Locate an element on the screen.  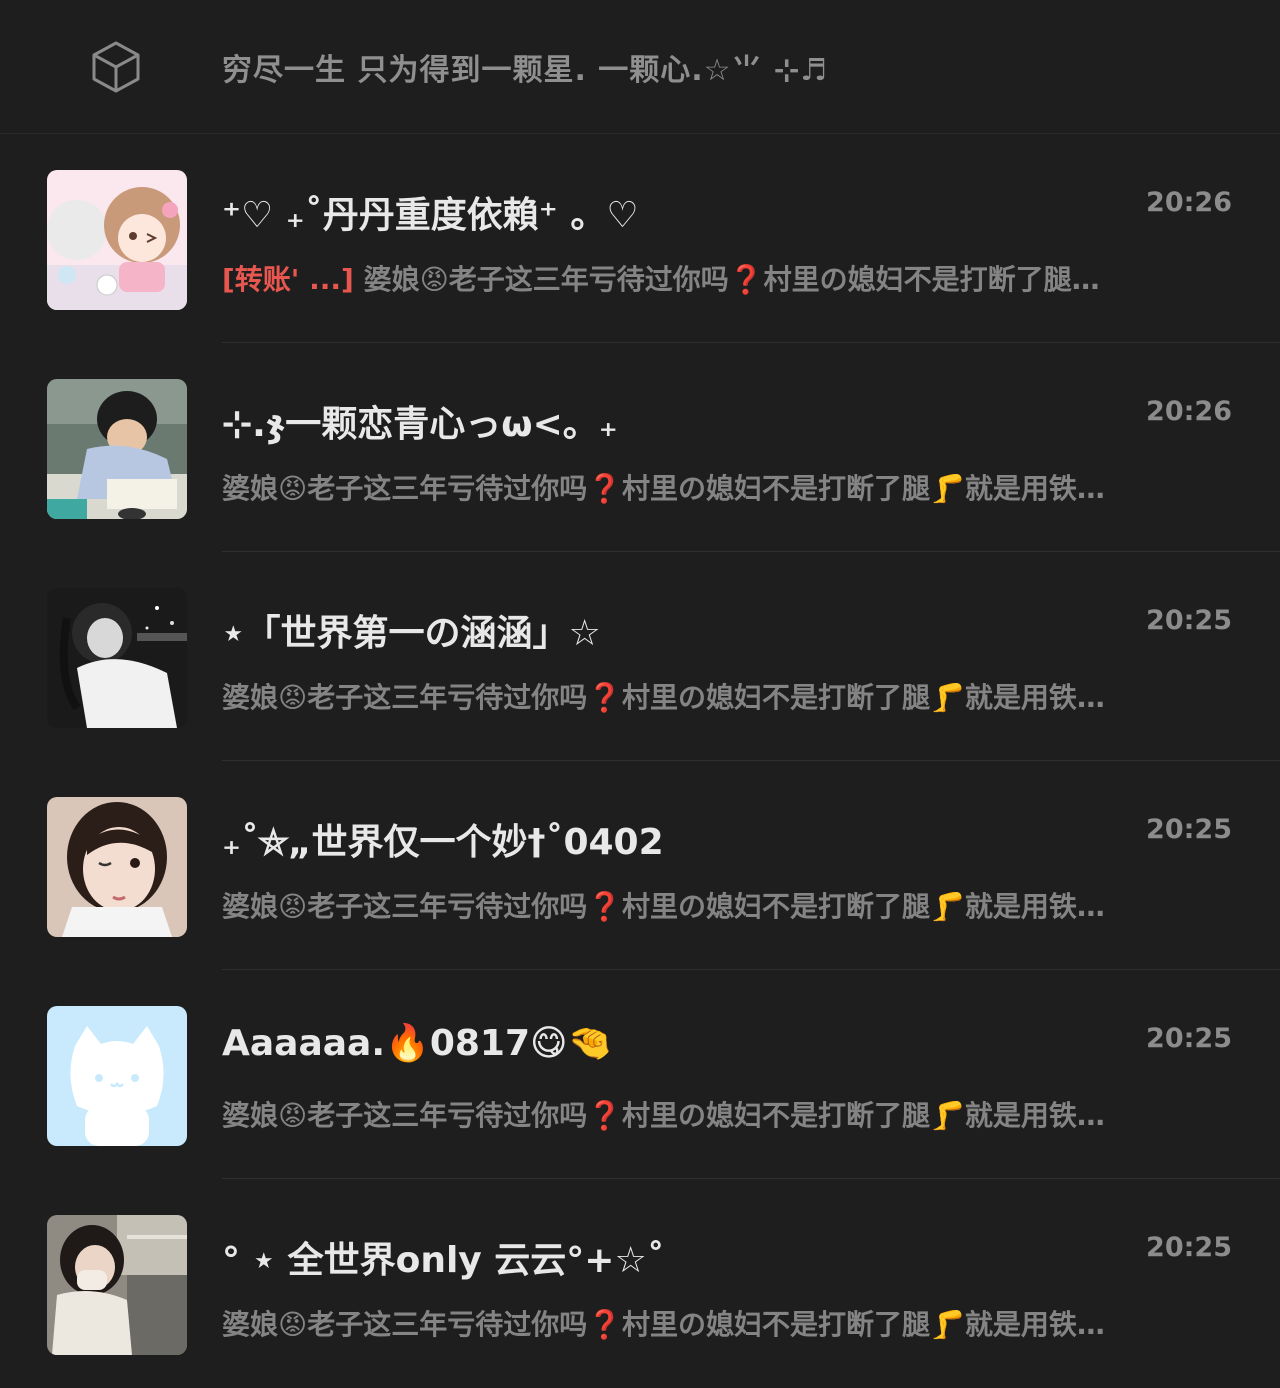
chat-name: ⁺♡ ₊˚丹丹重度依賴⁺ 。♡ is located at coordinates (430, 215).